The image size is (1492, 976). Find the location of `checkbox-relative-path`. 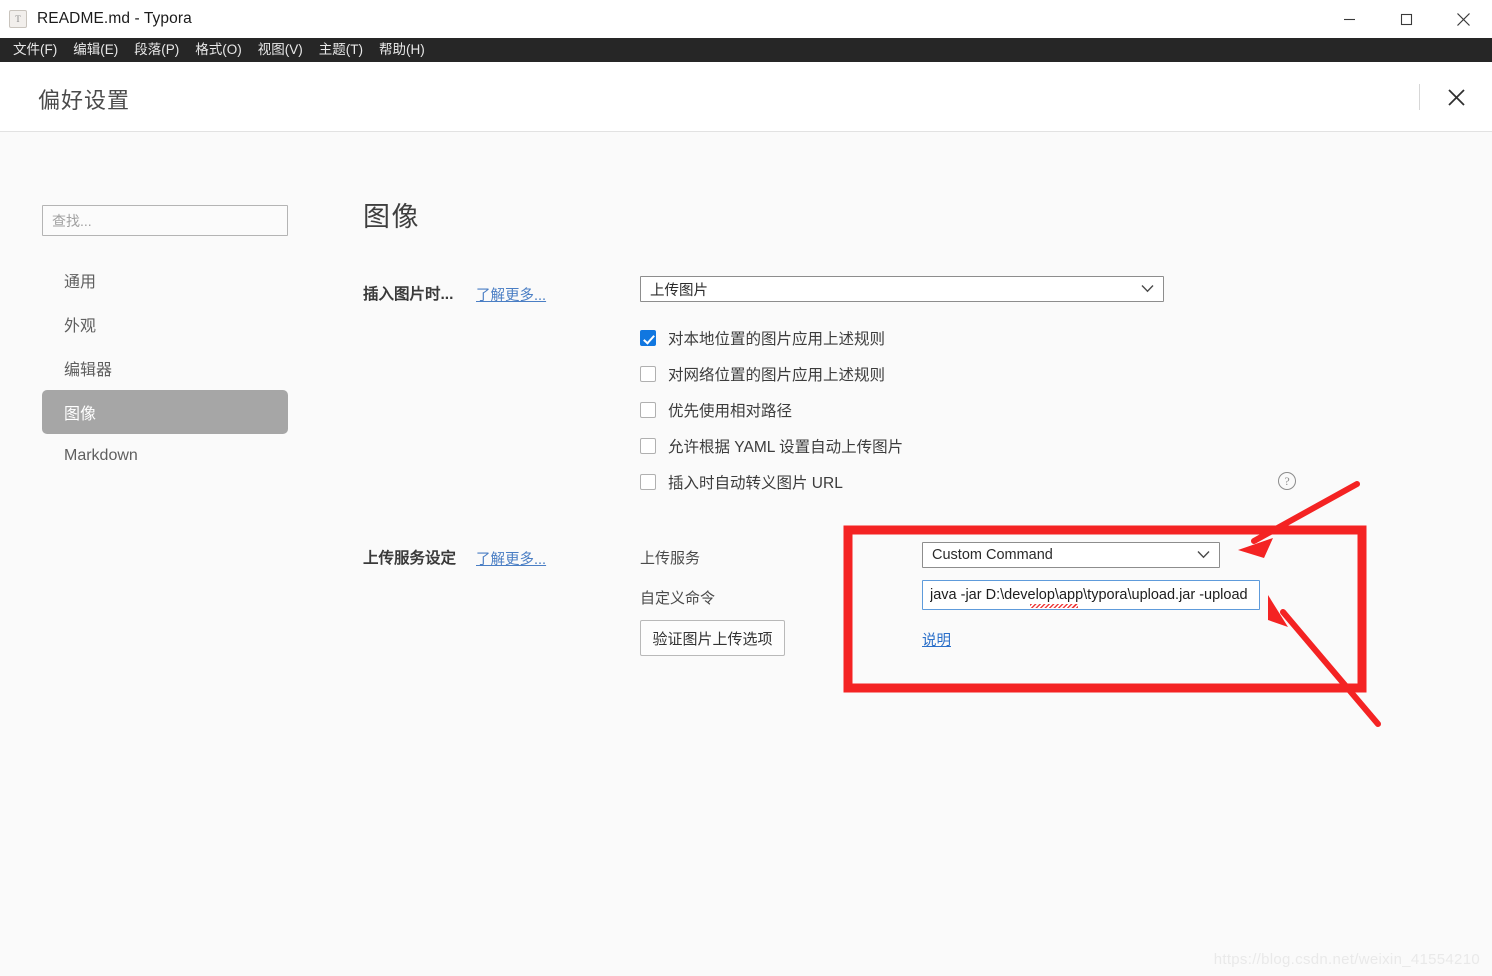

checkbox-relative-path is located at coordinates (648, 410).